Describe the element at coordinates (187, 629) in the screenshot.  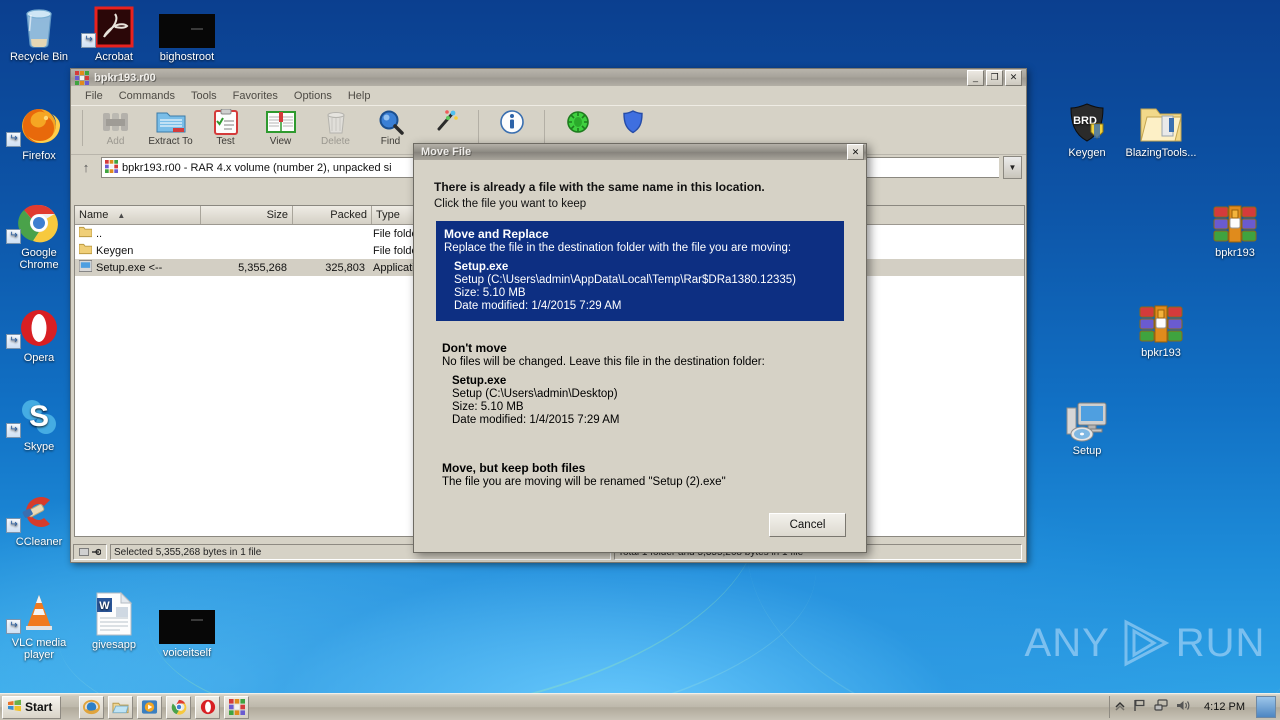
I see `desktop-icon-voiceitself: voiceitself` at that location.